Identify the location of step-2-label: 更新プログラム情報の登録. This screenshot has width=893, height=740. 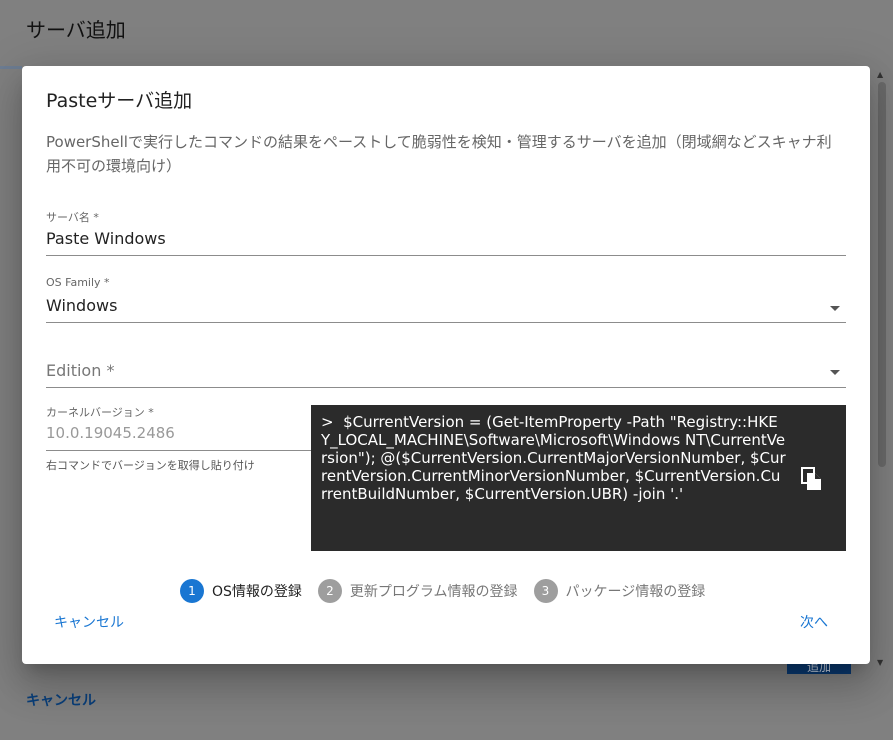
(433, 592).